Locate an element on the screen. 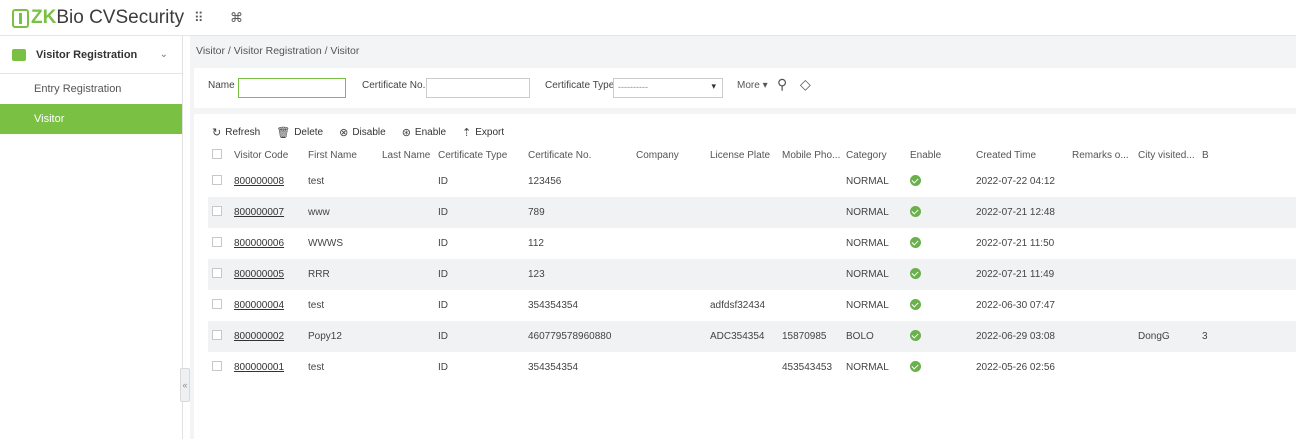  delete-button: 🗑 Delete is located at coordinates (299, 132).